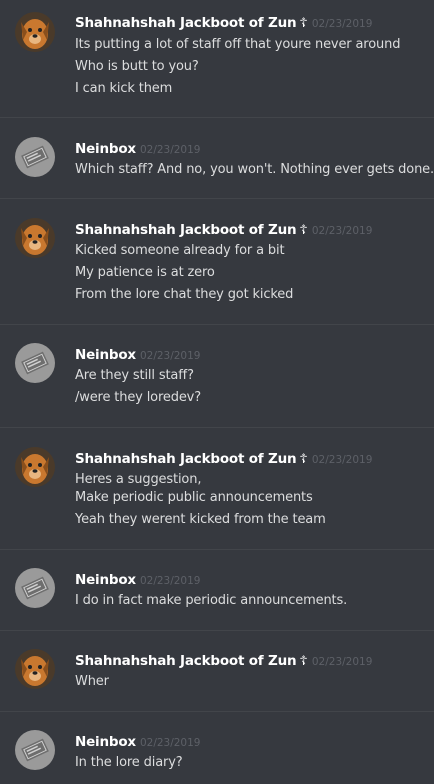 The image size is (434, 784). I want to click on message-text: Are they still staff?, so click(134, 375).